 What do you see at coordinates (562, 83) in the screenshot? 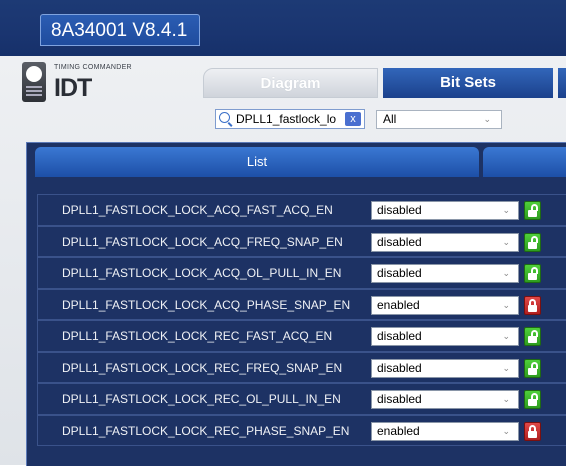
I see `tab-overflow` at bounding box center [562, 83].